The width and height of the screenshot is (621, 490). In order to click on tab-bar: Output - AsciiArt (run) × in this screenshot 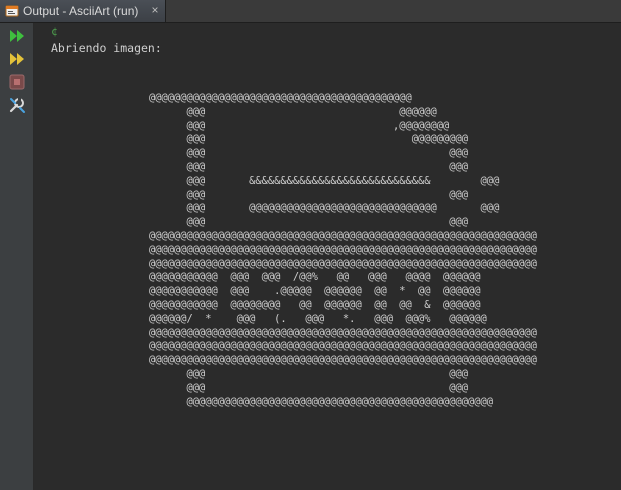, I will do `click(310, 11)`.